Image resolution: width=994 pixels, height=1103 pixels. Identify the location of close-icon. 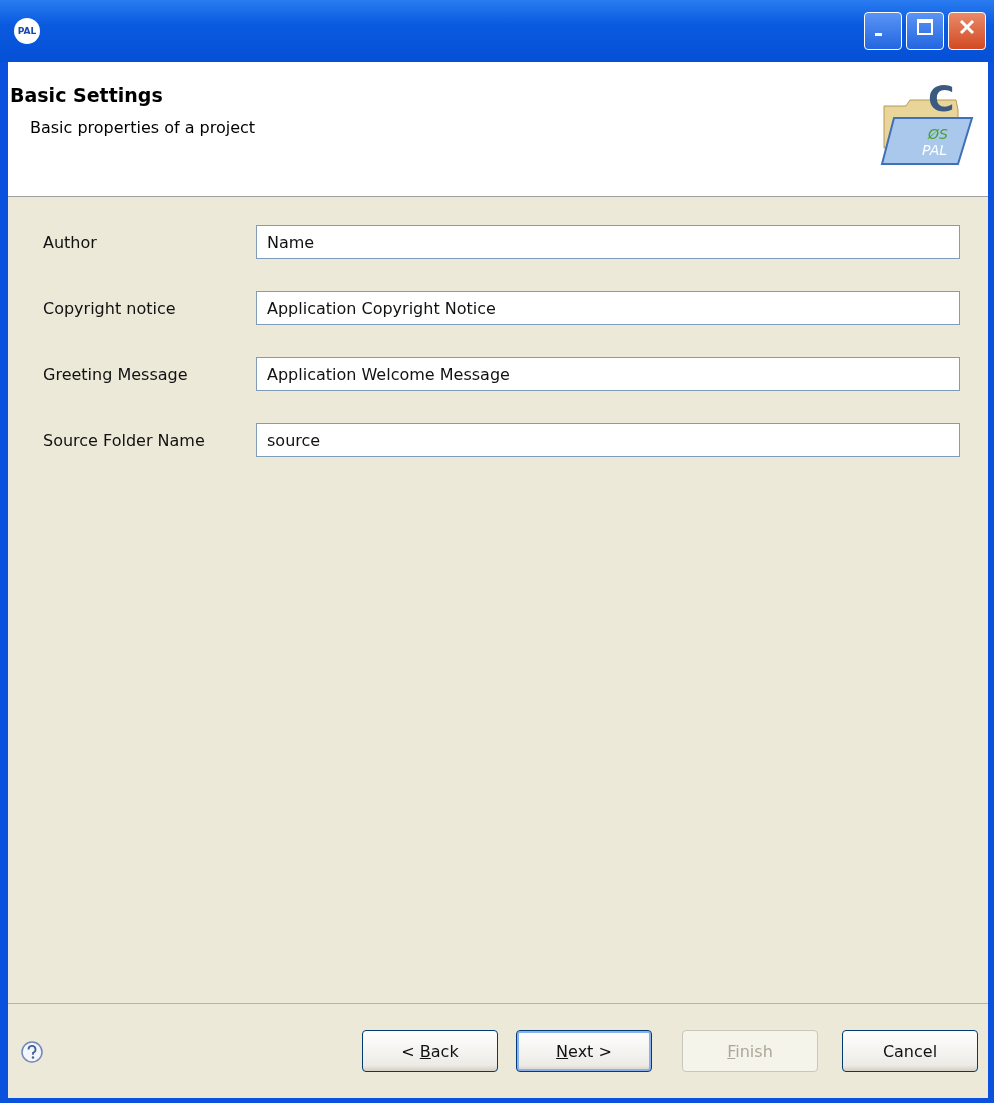
(967, 27).